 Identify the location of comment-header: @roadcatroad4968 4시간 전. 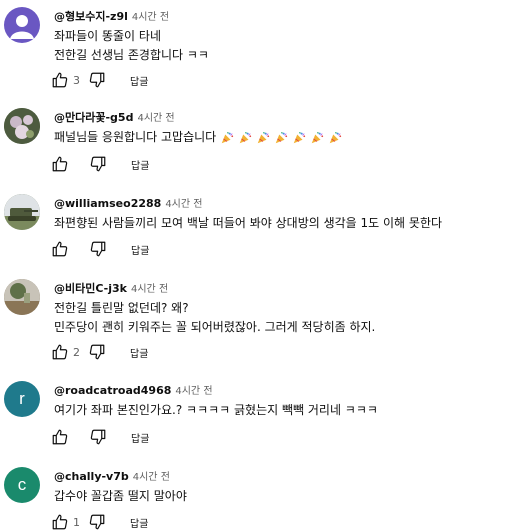
(133, 390).